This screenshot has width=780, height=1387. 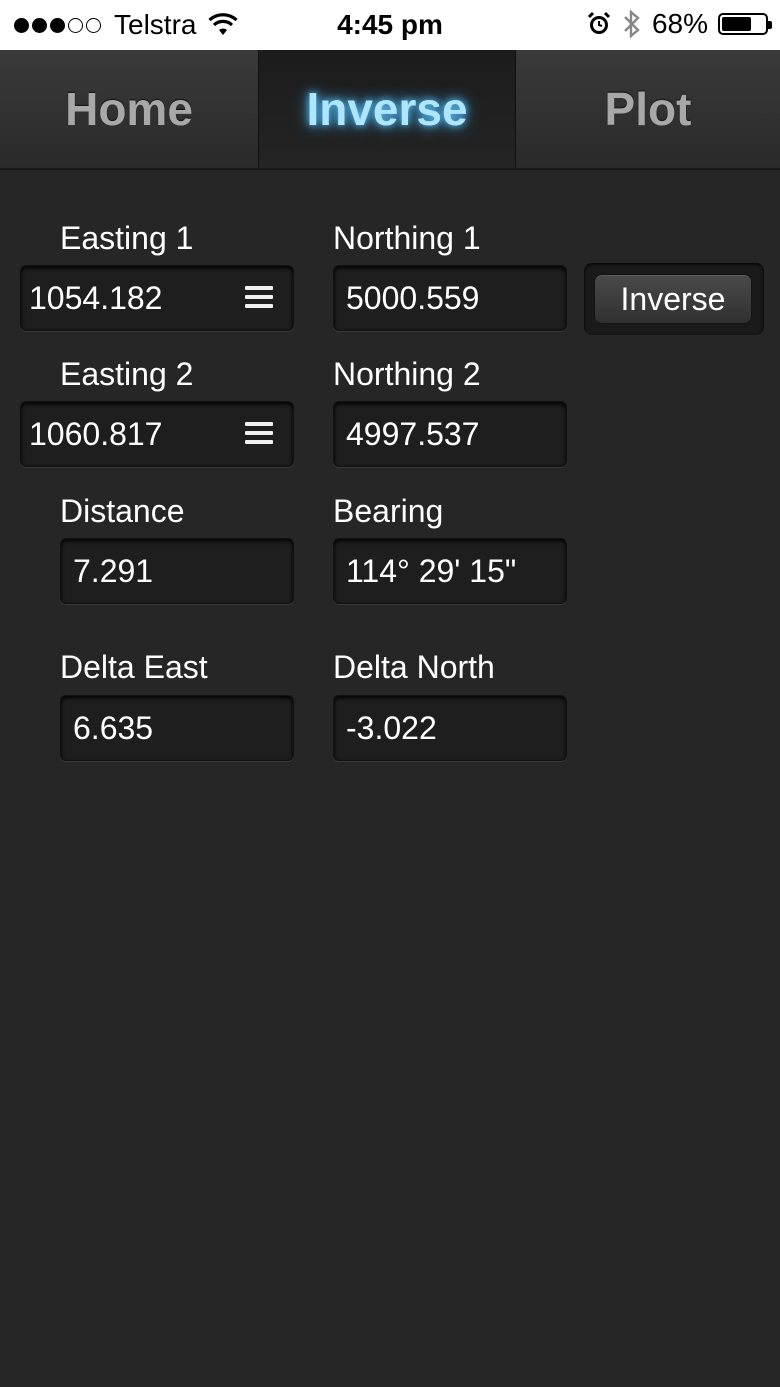 What do you see at coordinates (407, 238) in the screenshot?
I see `northing1-label: Northing 1` at bounding box center [407, 238].